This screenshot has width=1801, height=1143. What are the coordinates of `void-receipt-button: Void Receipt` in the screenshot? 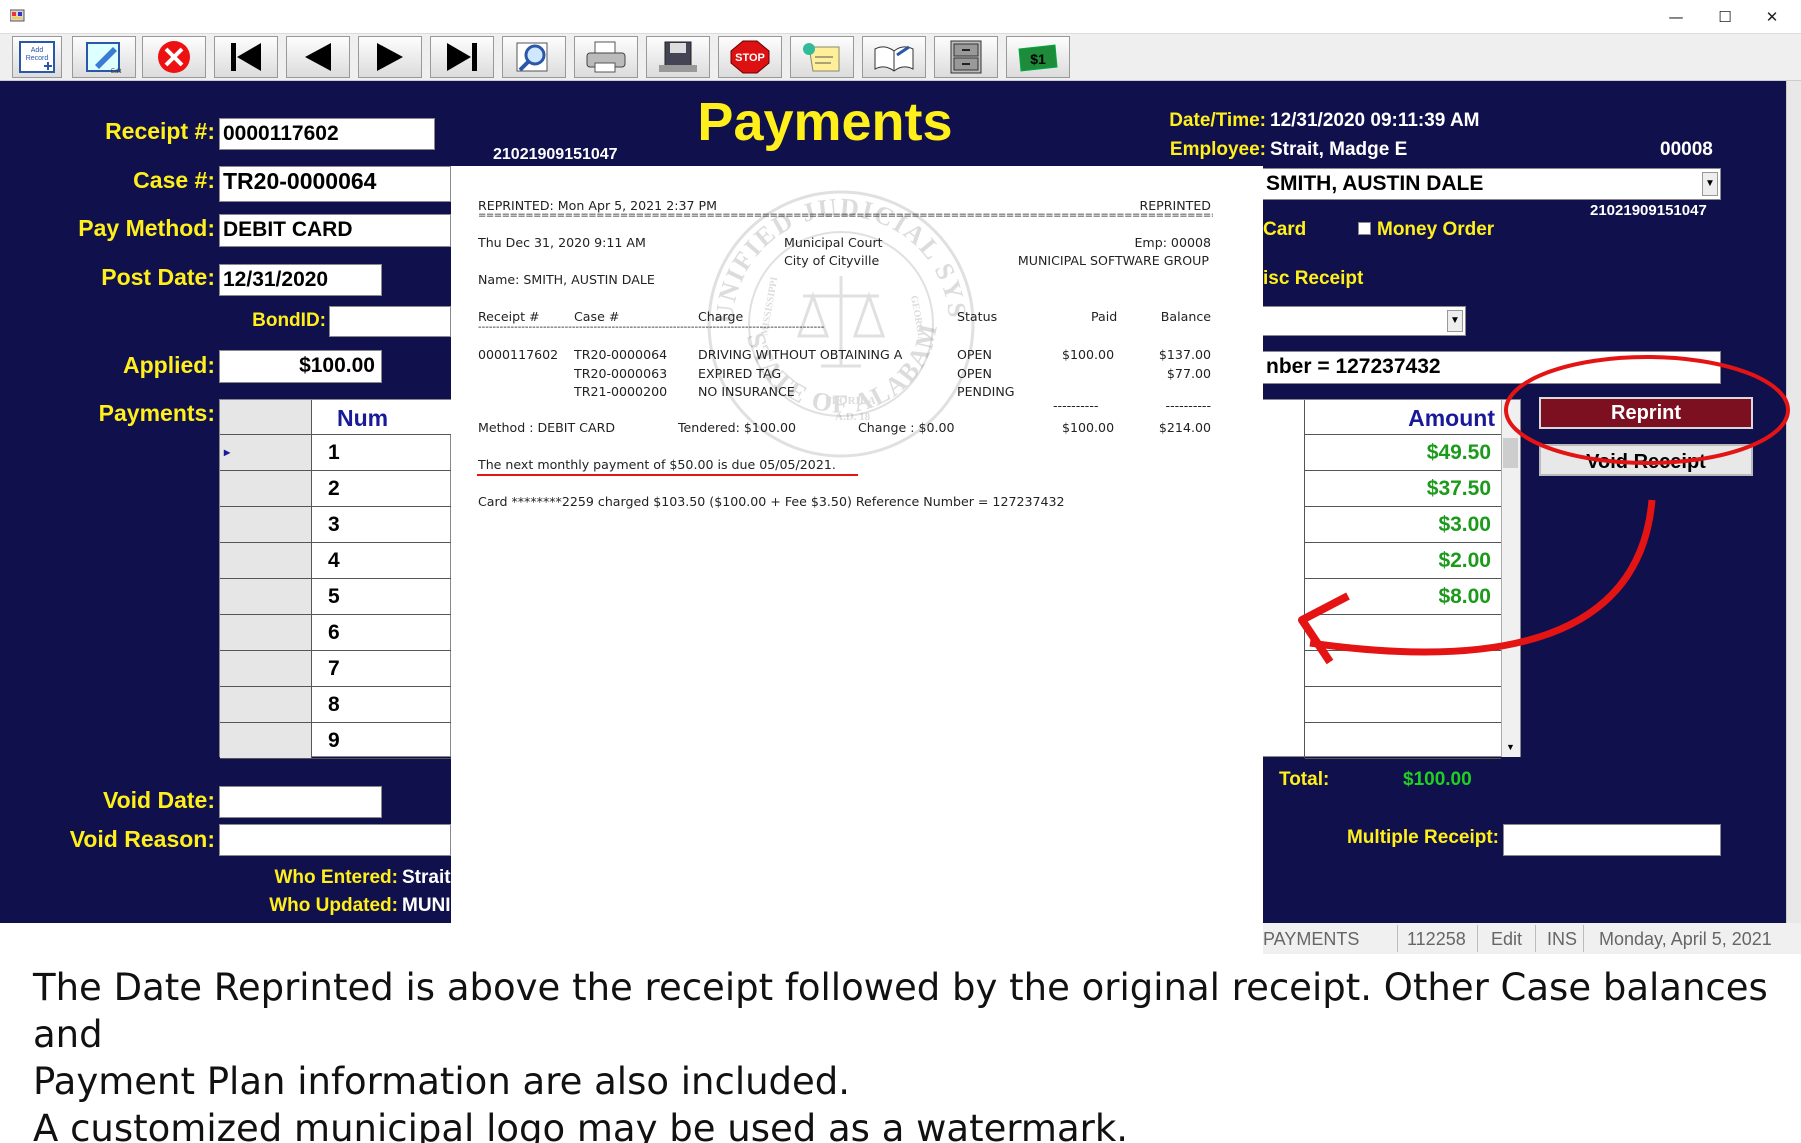 It's located at (1646, 460).